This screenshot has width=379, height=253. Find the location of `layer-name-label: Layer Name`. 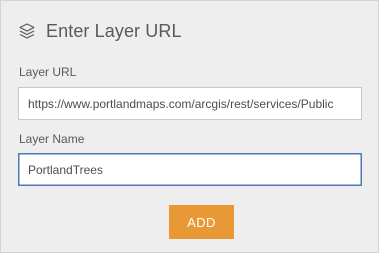

layer-name-label: Layer Name is located at coordinates (52, 139).